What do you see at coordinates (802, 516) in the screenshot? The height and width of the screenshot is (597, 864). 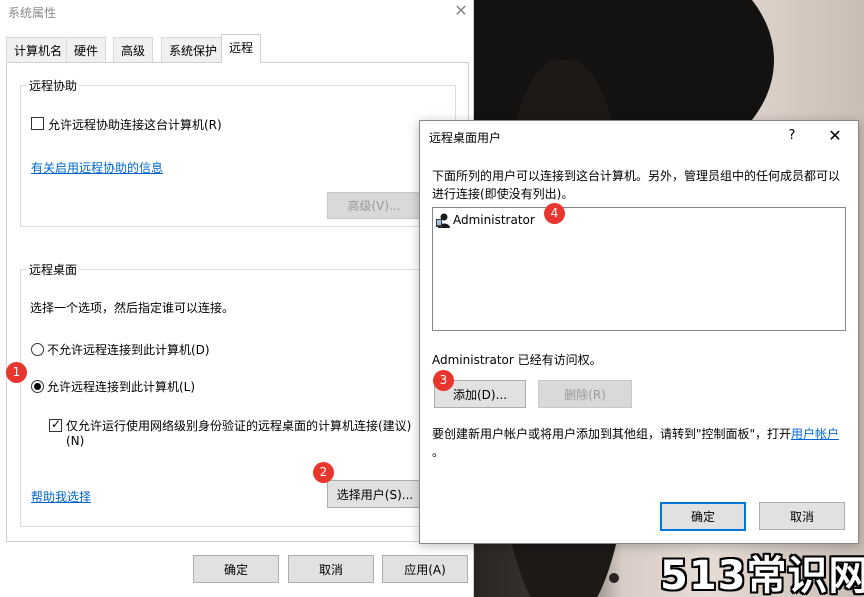 I see `dialog-cancel-button: 取消` at bounding box center [802, 516].